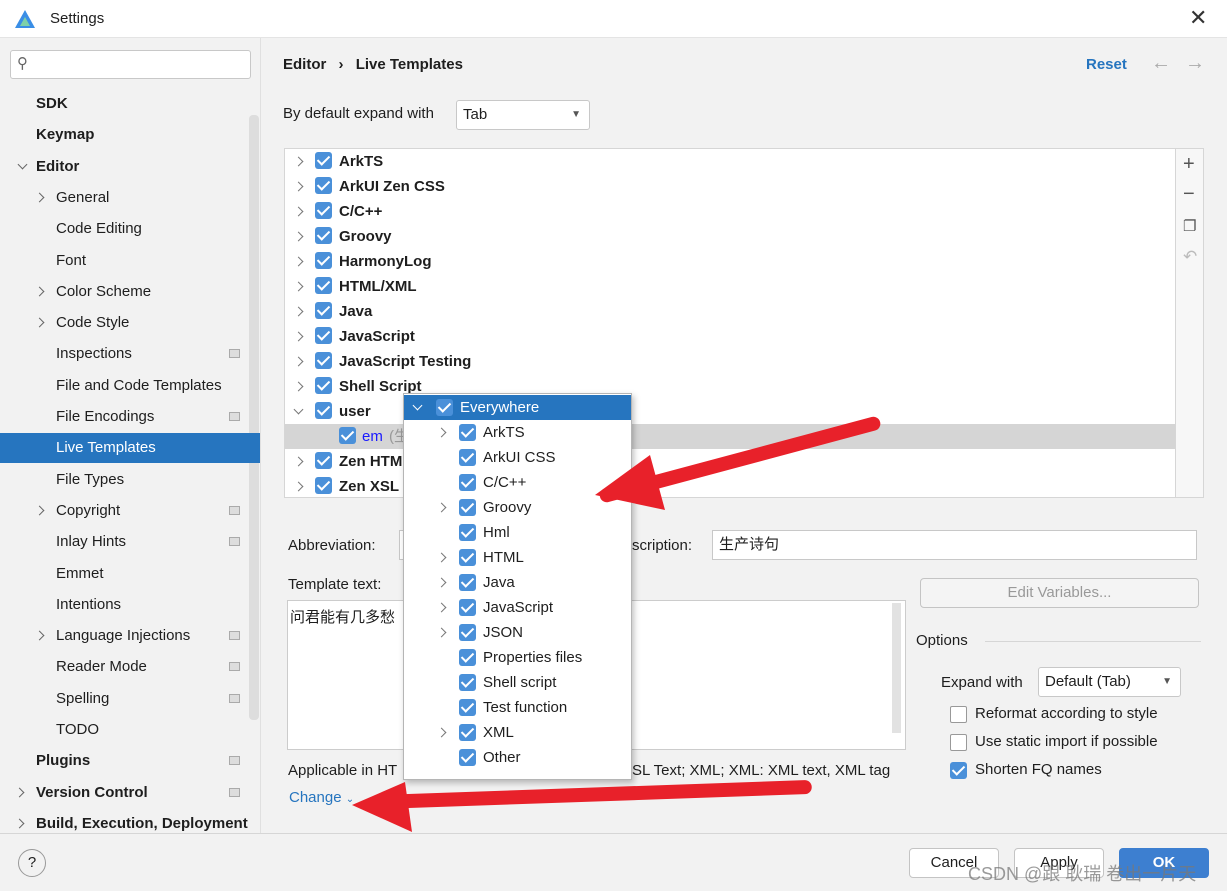  Describe the element at coordinates (896, 668) in the screenshot. I see `editor-scrollbar` at that location.